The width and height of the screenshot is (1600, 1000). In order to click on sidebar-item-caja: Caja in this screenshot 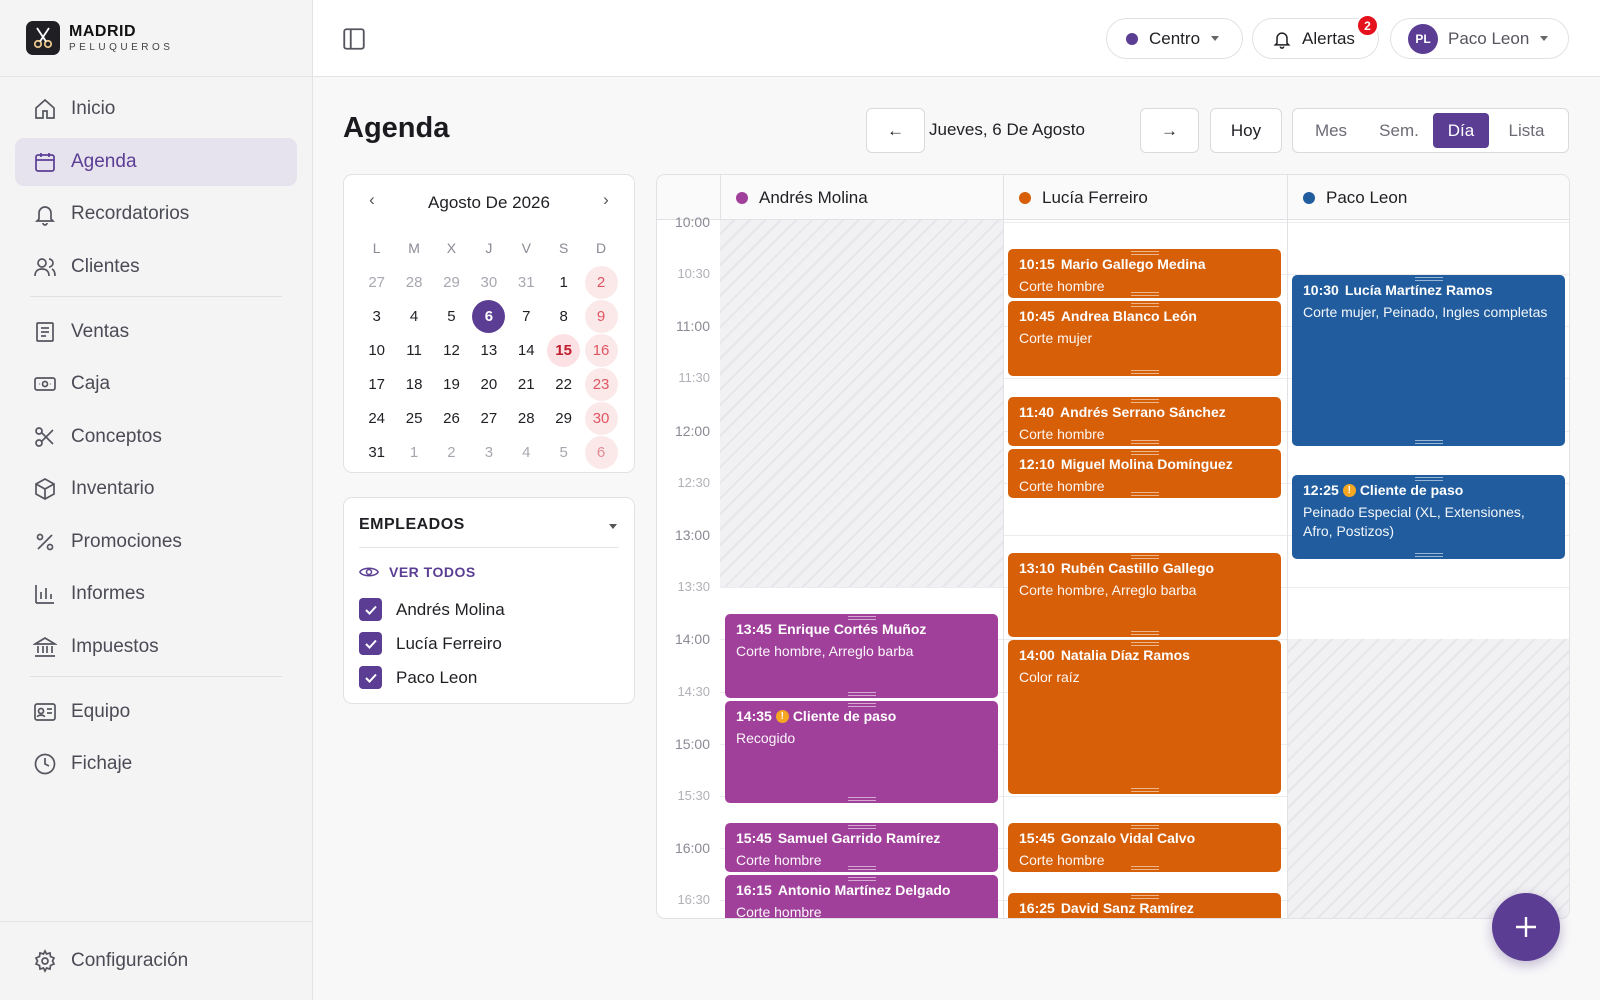, I will do `click(156, 384)`.